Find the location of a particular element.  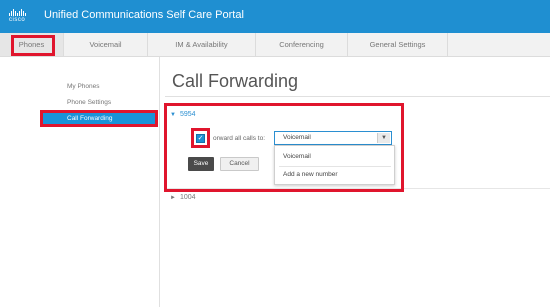

highlight-phones-tab is located at coordinates (33, 45).